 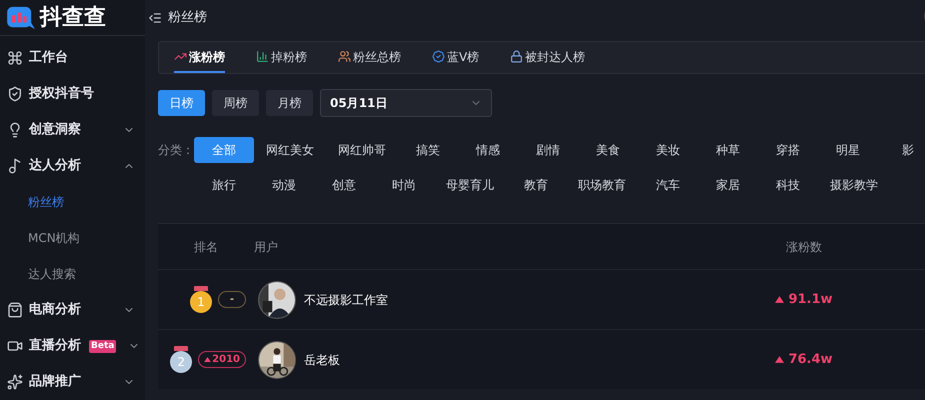 I want to click on category-option: 汽车, so click(x=668, y=185).